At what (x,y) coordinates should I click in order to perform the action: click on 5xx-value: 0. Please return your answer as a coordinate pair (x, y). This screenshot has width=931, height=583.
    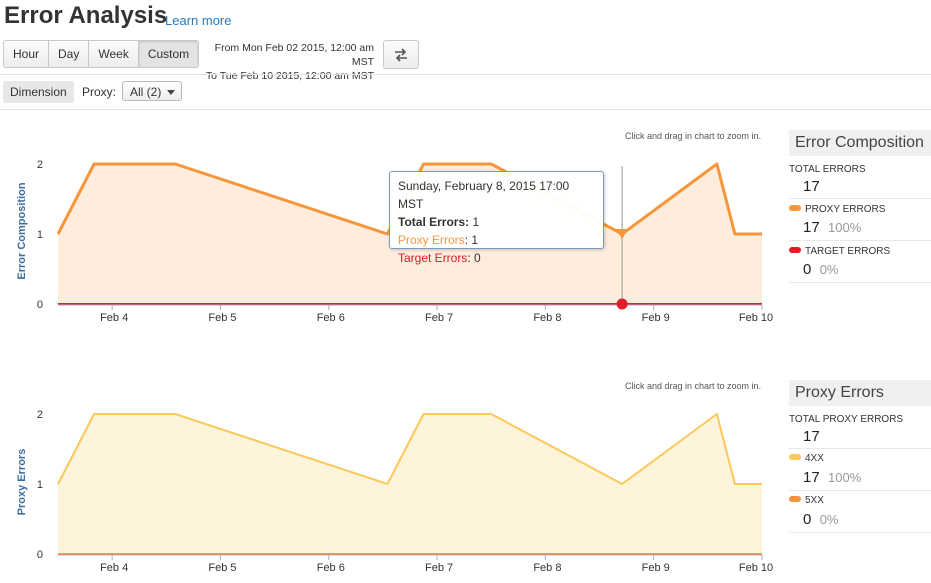
    Looking at the image, I should click on (807, 519).